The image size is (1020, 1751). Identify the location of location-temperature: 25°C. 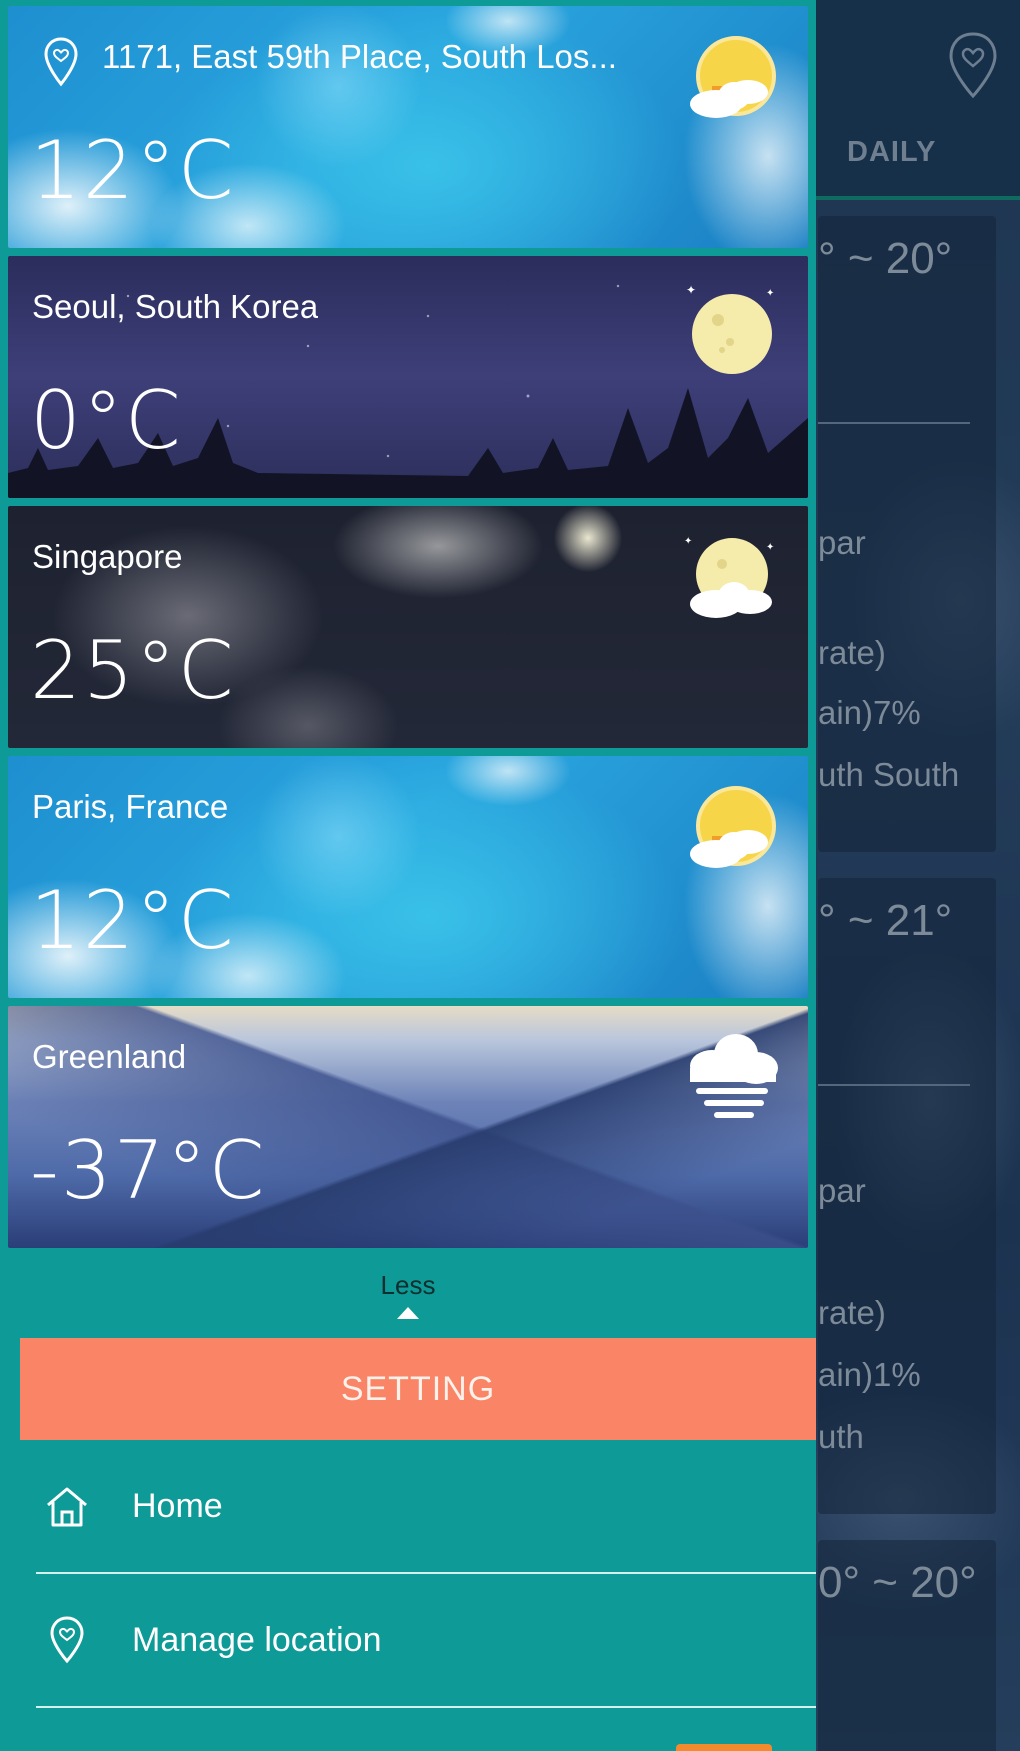
(133, 670).